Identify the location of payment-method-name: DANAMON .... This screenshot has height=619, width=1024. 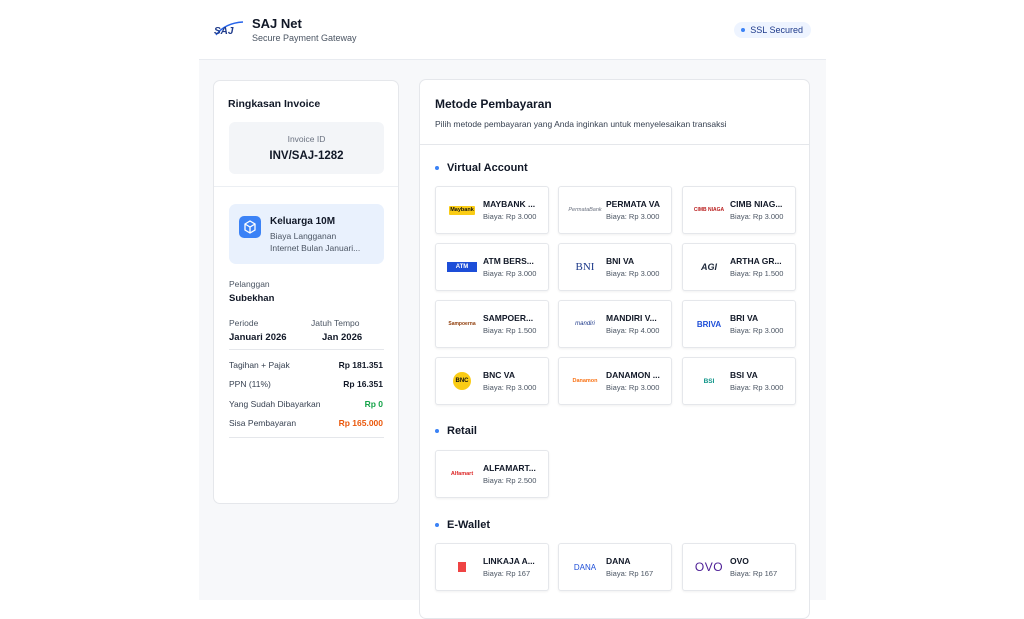
(633, 375).